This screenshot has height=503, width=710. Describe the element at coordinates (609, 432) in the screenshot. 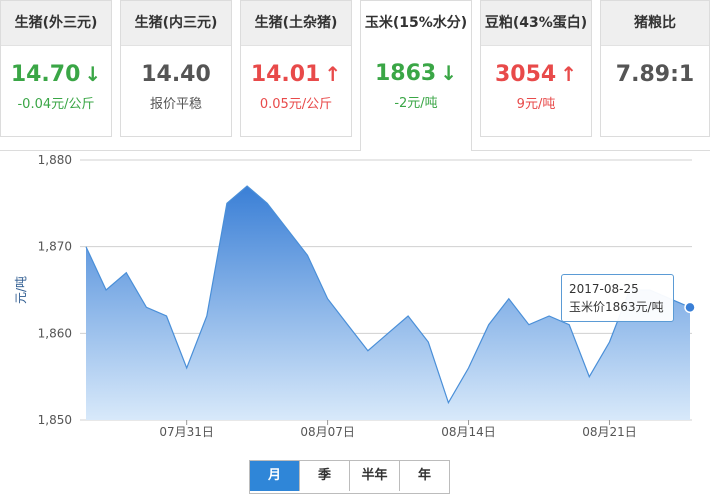

I see `x-tick-label: 08月21日` at that location.